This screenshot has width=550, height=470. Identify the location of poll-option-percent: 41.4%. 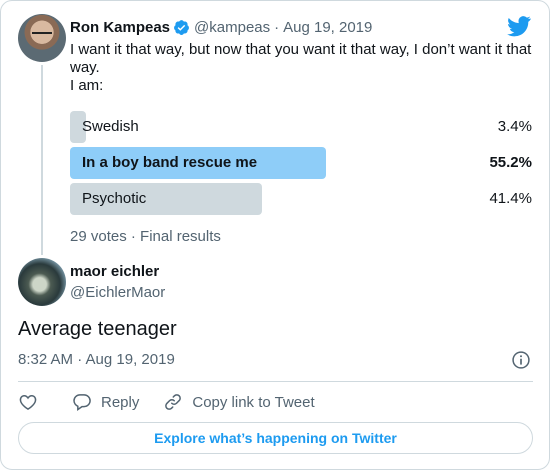
(510, 198).